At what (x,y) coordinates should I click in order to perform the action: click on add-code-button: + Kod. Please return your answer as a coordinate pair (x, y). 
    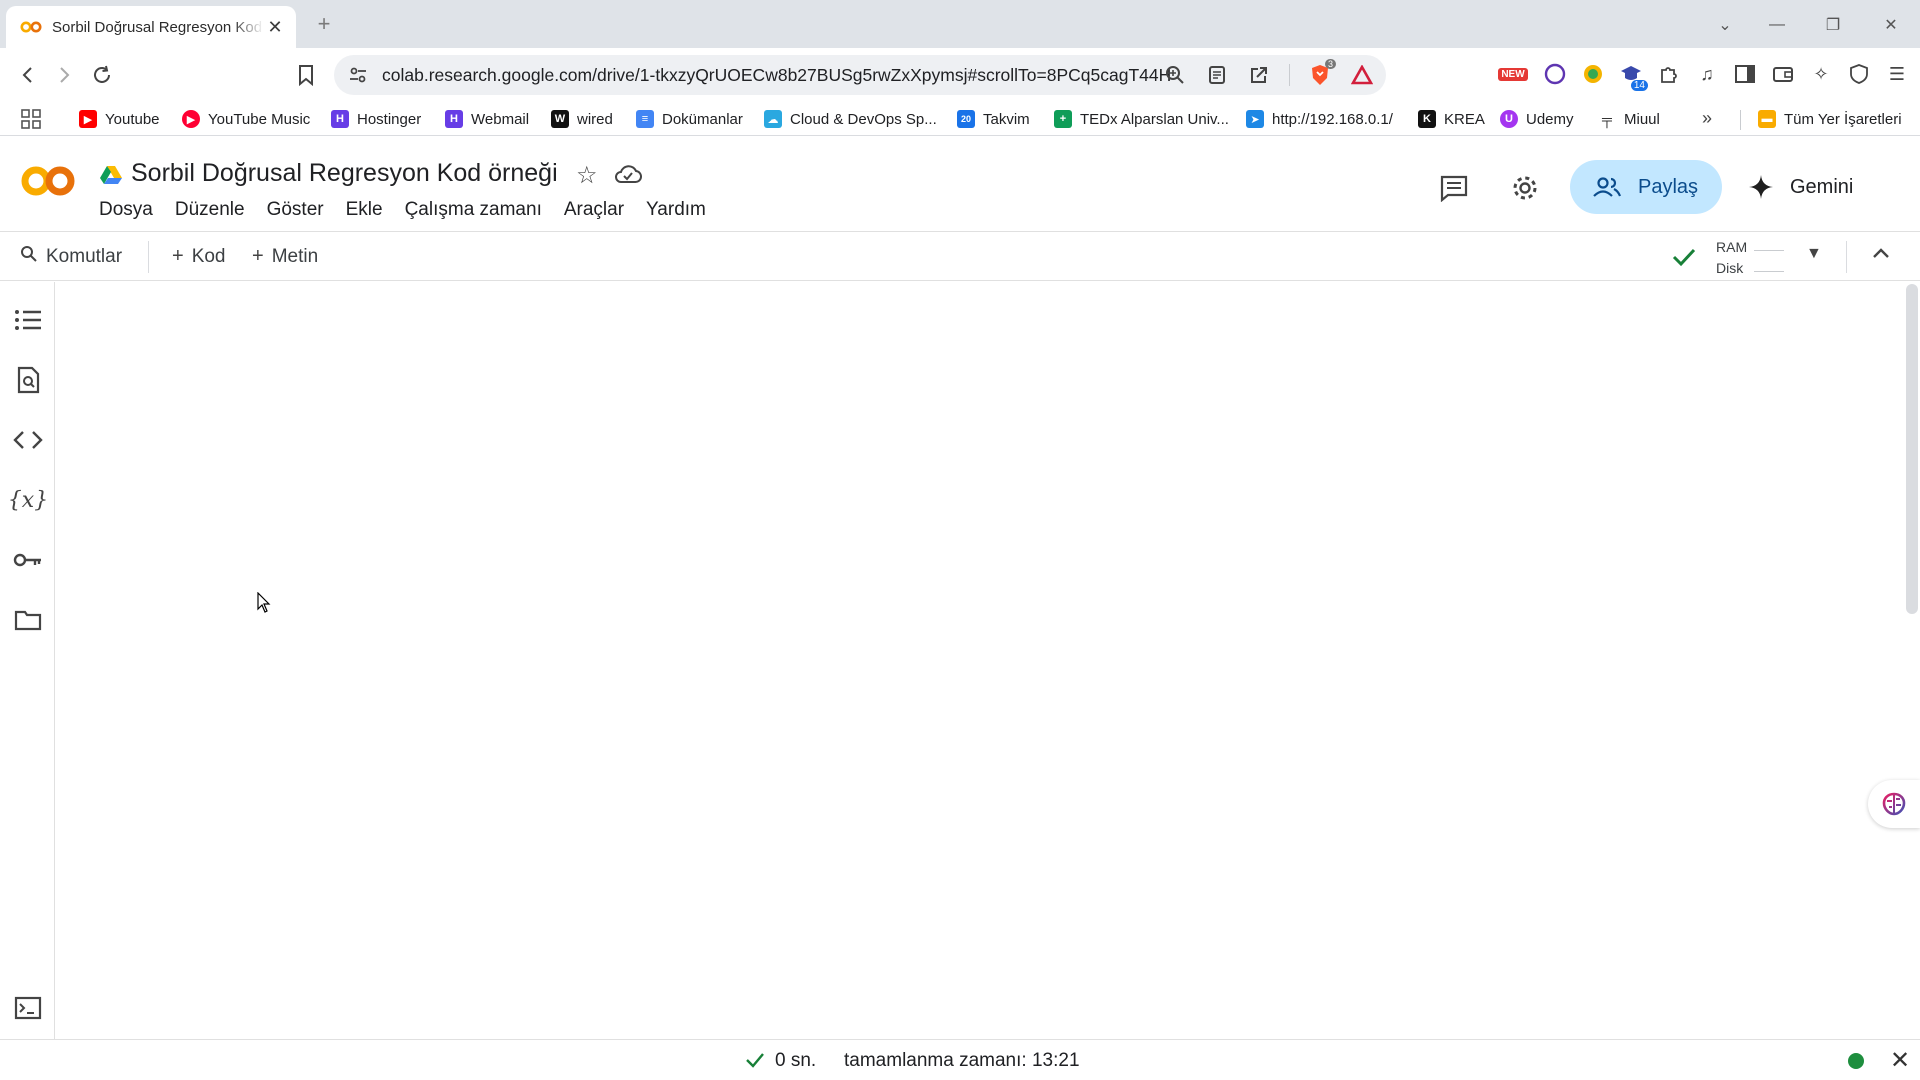
    Looking at the image, I should click on (199, 256).